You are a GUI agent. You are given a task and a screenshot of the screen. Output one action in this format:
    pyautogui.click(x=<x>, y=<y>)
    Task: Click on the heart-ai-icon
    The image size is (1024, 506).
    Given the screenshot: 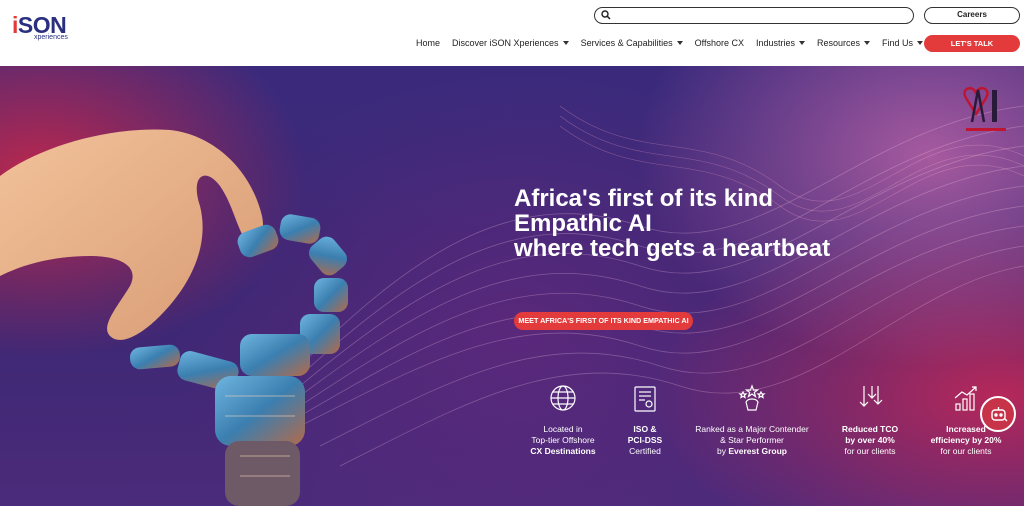 What is the action you would take?
    pyautogui.click(x=984, y=108)
    